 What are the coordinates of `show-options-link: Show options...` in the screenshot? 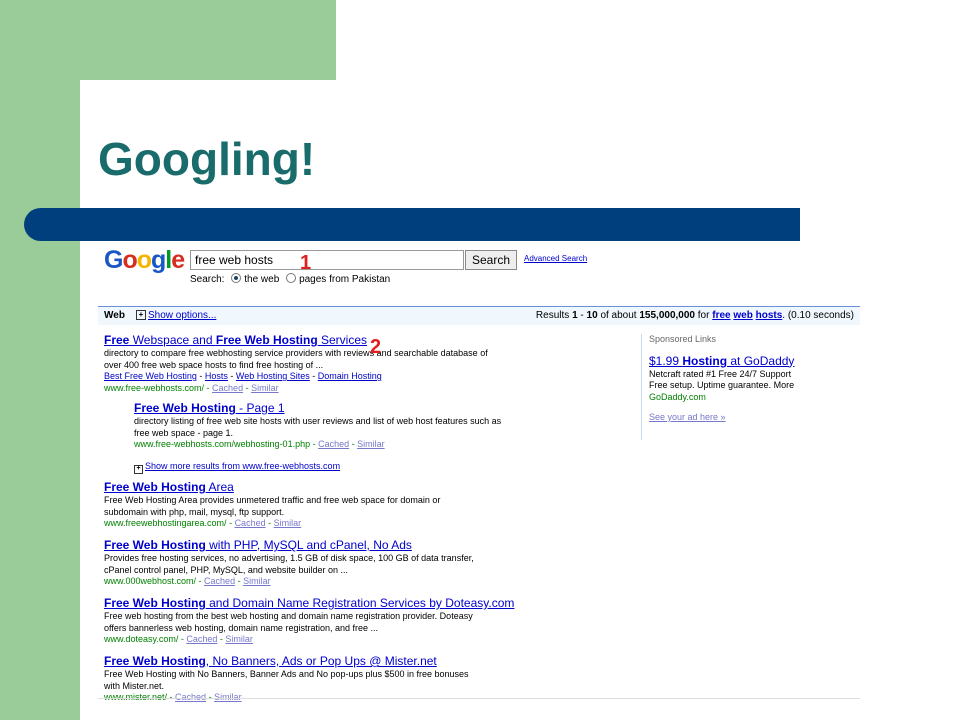 It's located at (182, 315).